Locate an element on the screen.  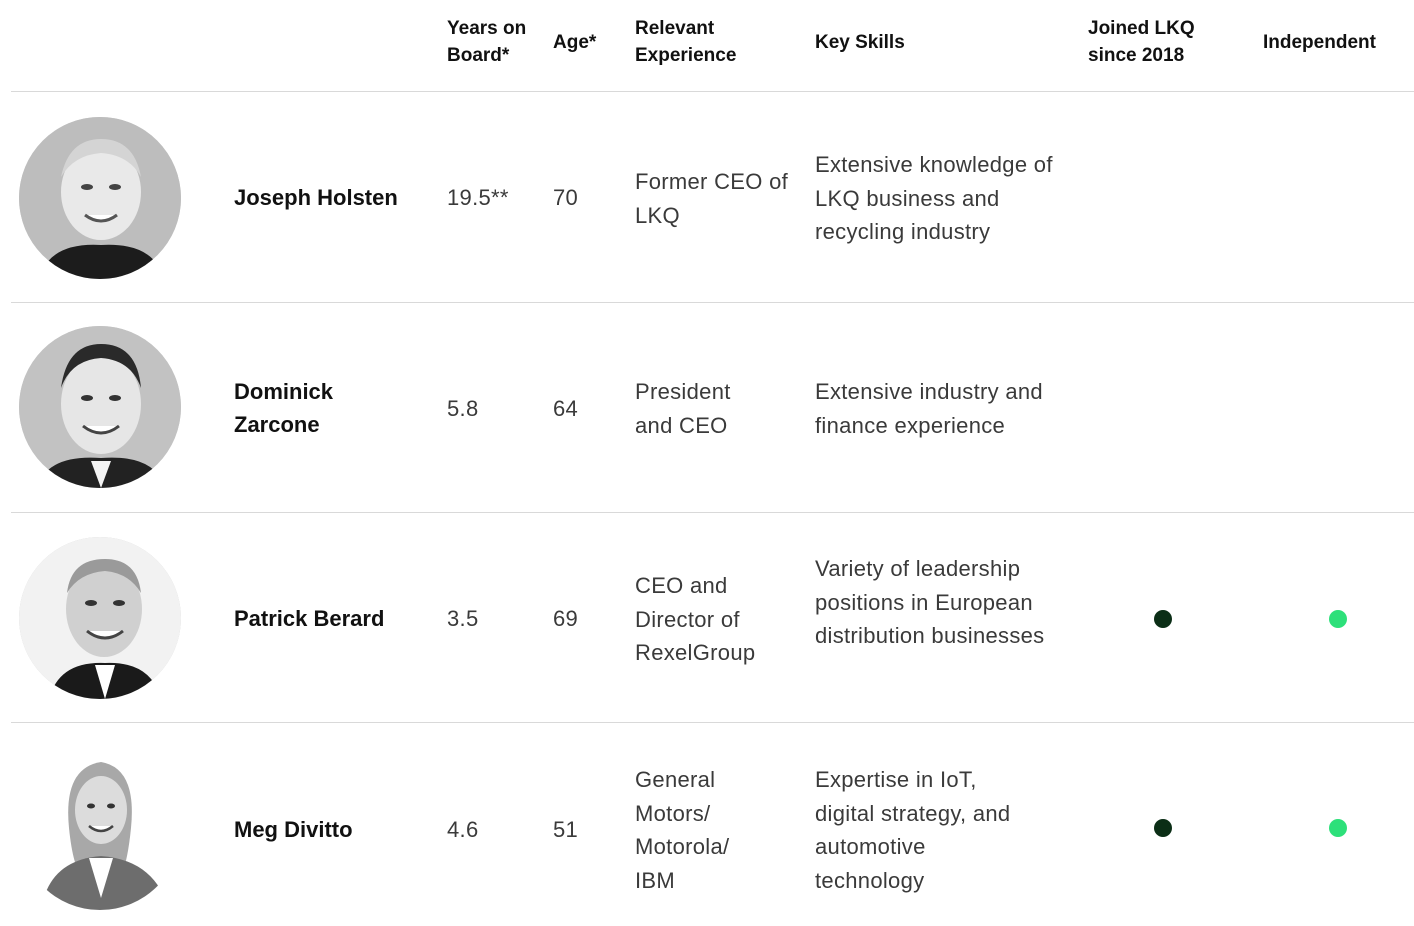
years-on-board: 4.6 is located at coordinates (463, 829).